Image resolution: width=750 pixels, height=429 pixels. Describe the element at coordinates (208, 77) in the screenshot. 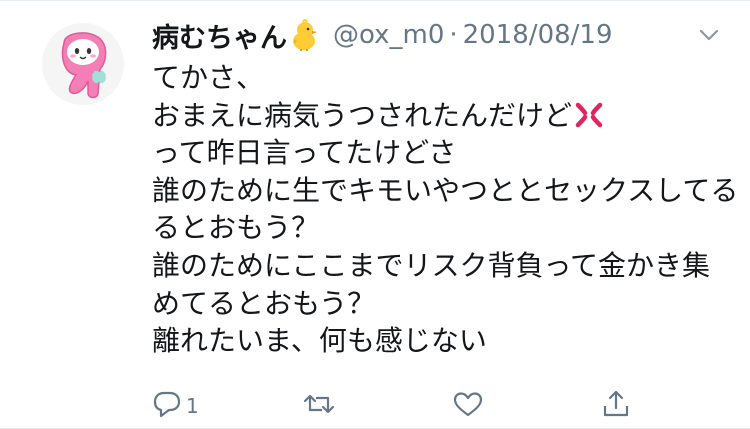

I see `tweet-line: てかさ、` at that location.